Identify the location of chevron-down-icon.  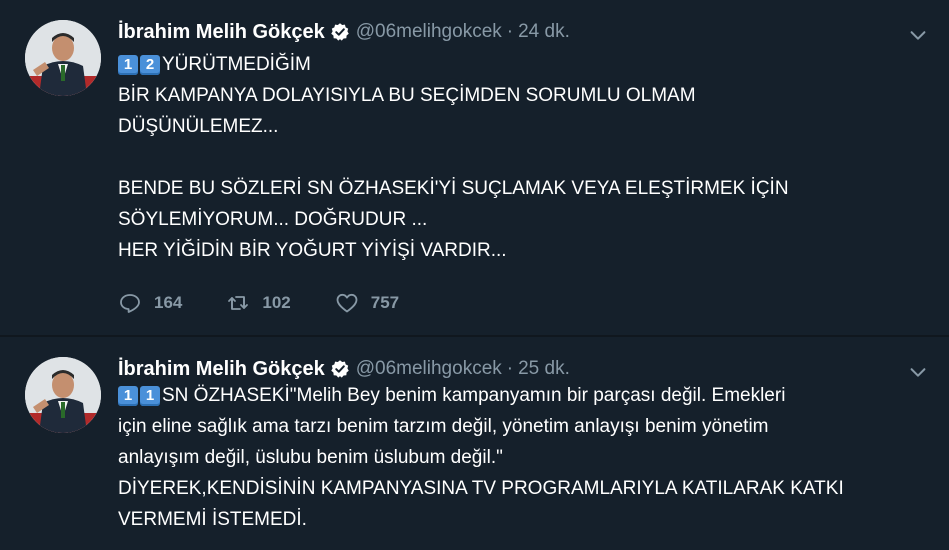
(918, 35).